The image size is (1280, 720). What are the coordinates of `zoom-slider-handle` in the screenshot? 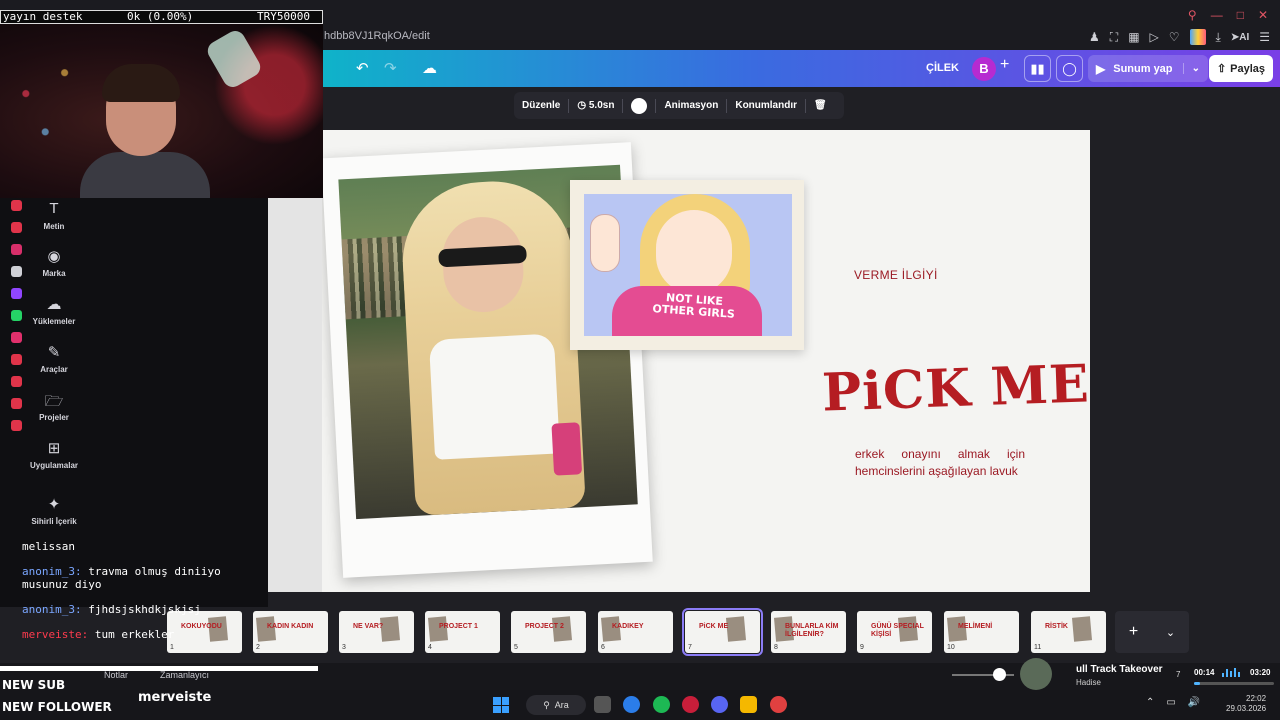 It's located at (999, 674).